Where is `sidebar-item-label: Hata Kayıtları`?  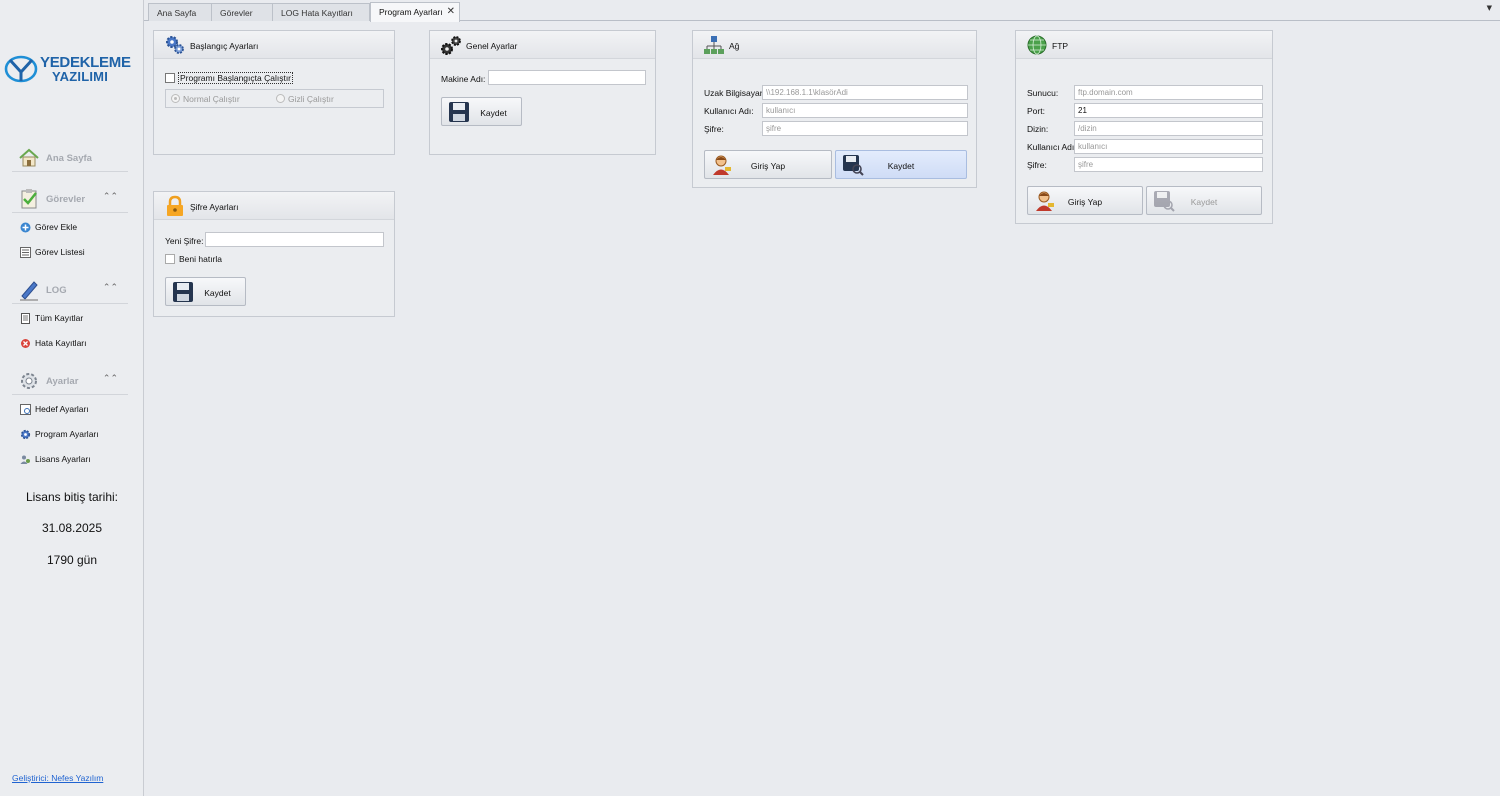 sidebar-item-label: Hata Kayıtları is located at coordinates (61, 343).